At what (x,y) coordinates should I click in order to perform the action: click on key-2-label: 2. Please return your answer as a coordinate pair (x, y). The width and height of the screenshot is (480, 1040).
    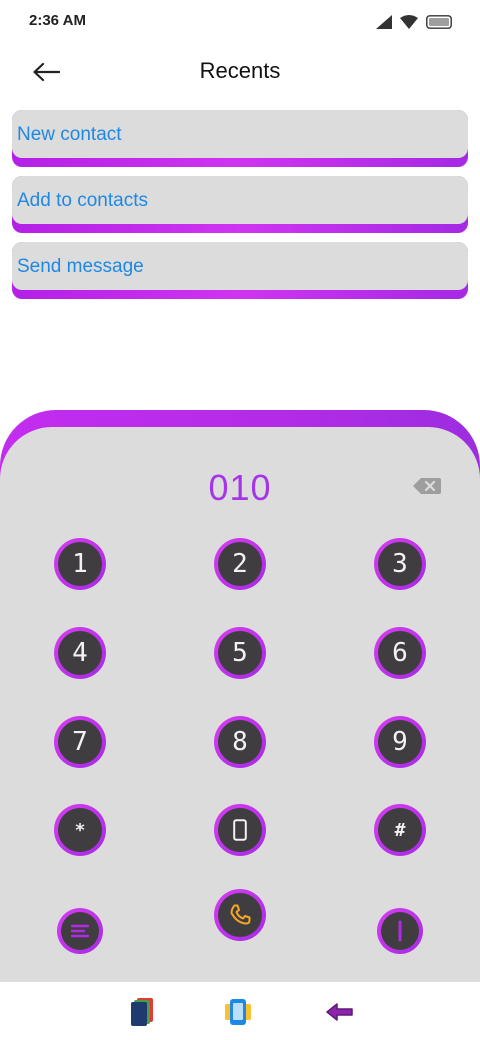
    Looking at the image, I should click on (240, 564).